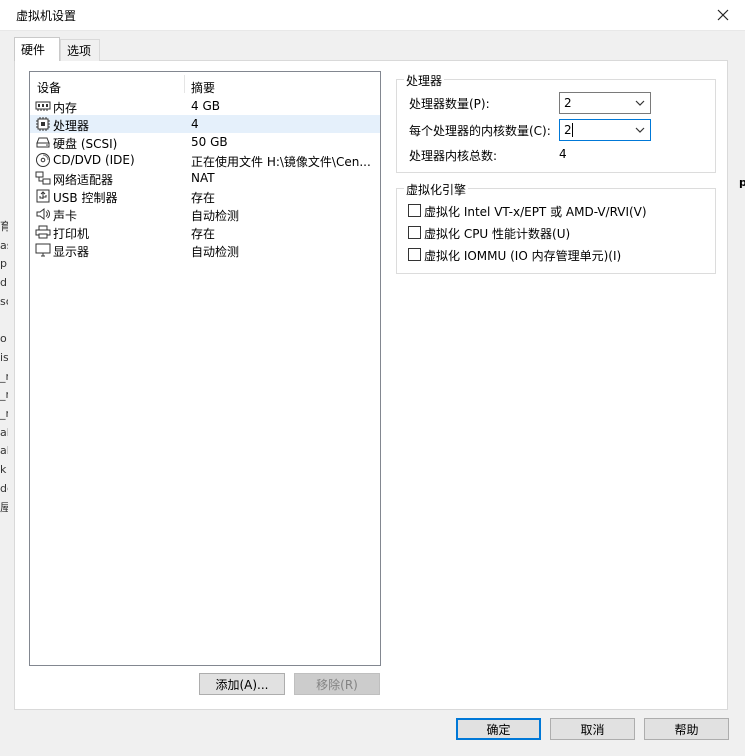 The height and width of the screenshot is (756, 745). I want to click on total-cores-value: 4, so click(563, 154).